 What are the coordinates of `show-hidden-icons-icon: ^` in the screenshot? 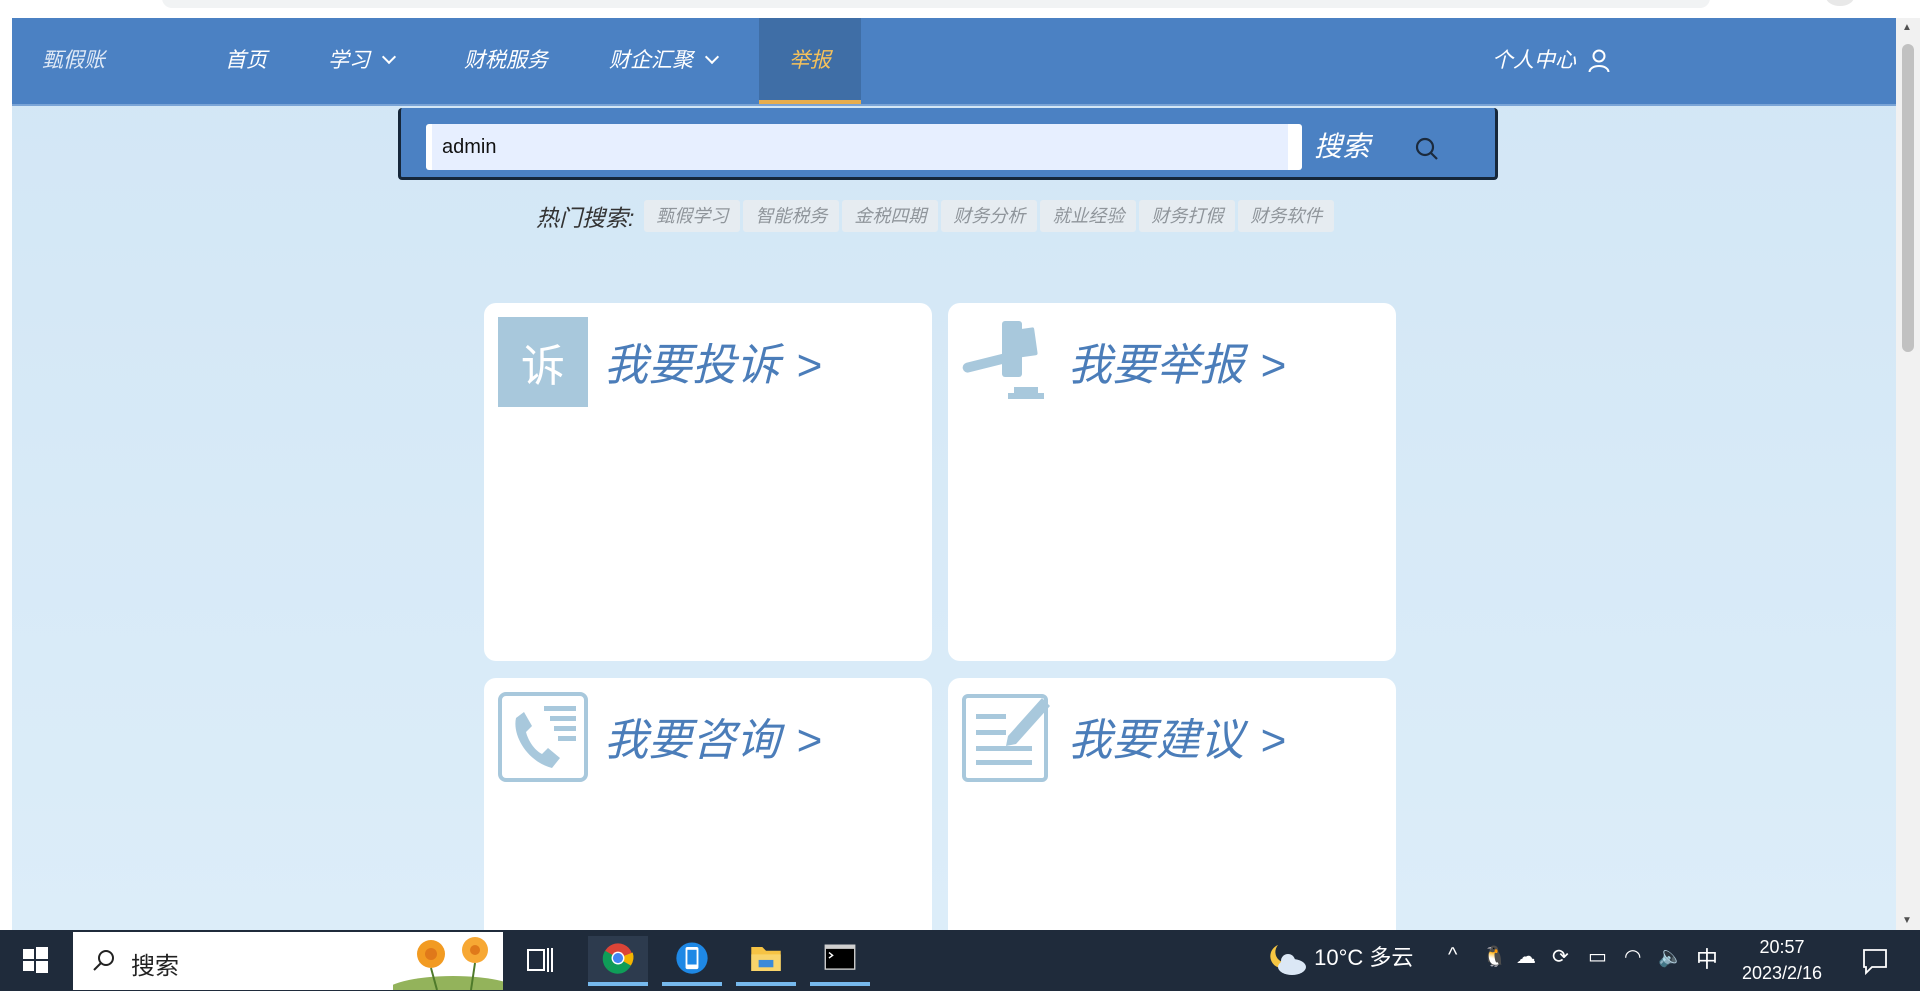 It's located at (1452, 955).